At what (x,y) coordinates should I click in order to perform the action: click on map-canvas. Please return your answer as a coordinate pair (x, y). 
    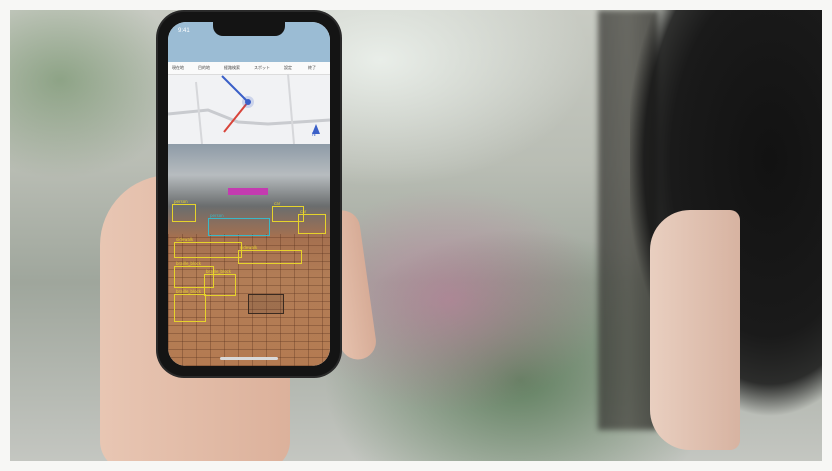
    Looking at the image, I should click on (249, 108).